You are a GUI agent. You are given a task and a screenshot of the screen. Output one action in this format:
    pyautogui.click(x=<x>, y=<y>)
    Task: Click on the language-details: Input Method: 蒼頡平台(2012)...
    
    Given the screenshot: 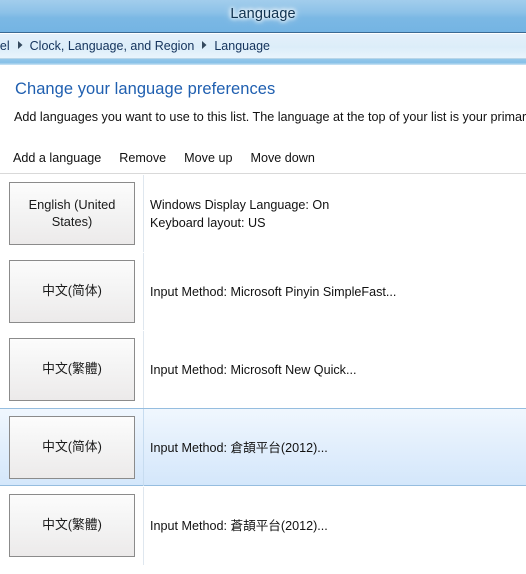 What is the action you would take?
    pyautogui.click(x=338, y=526)
    